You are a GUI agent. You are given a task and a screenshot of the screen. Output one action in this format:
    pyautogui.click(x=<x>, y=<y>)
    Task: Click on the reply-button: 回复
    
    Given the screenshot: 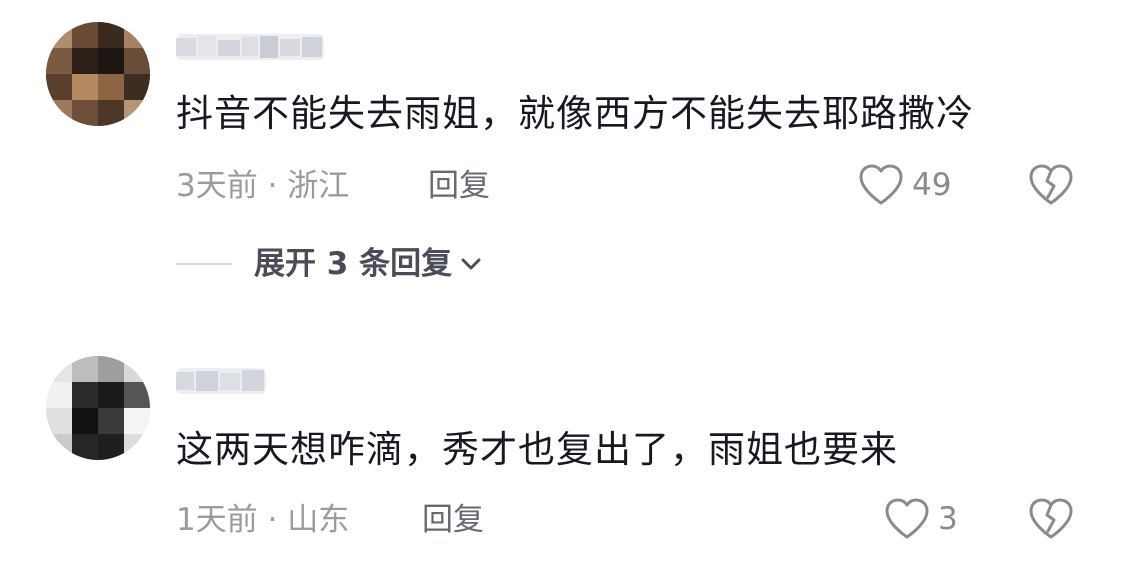 What is the action you would take?
    pyautogui.click(x=453, y=520)
    